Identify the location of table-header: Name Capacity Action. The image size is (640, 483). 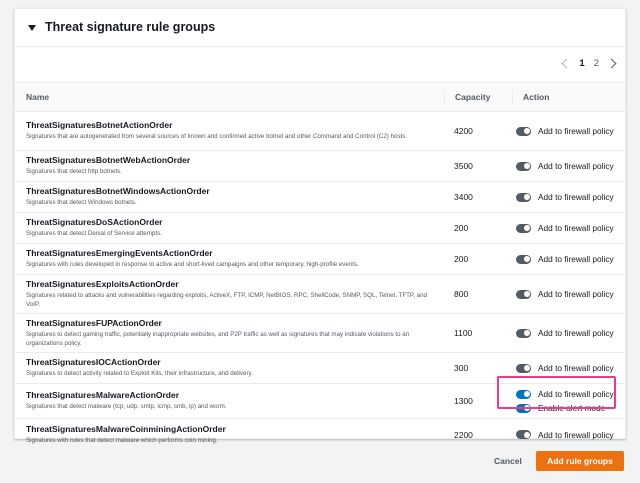
(320, 97).